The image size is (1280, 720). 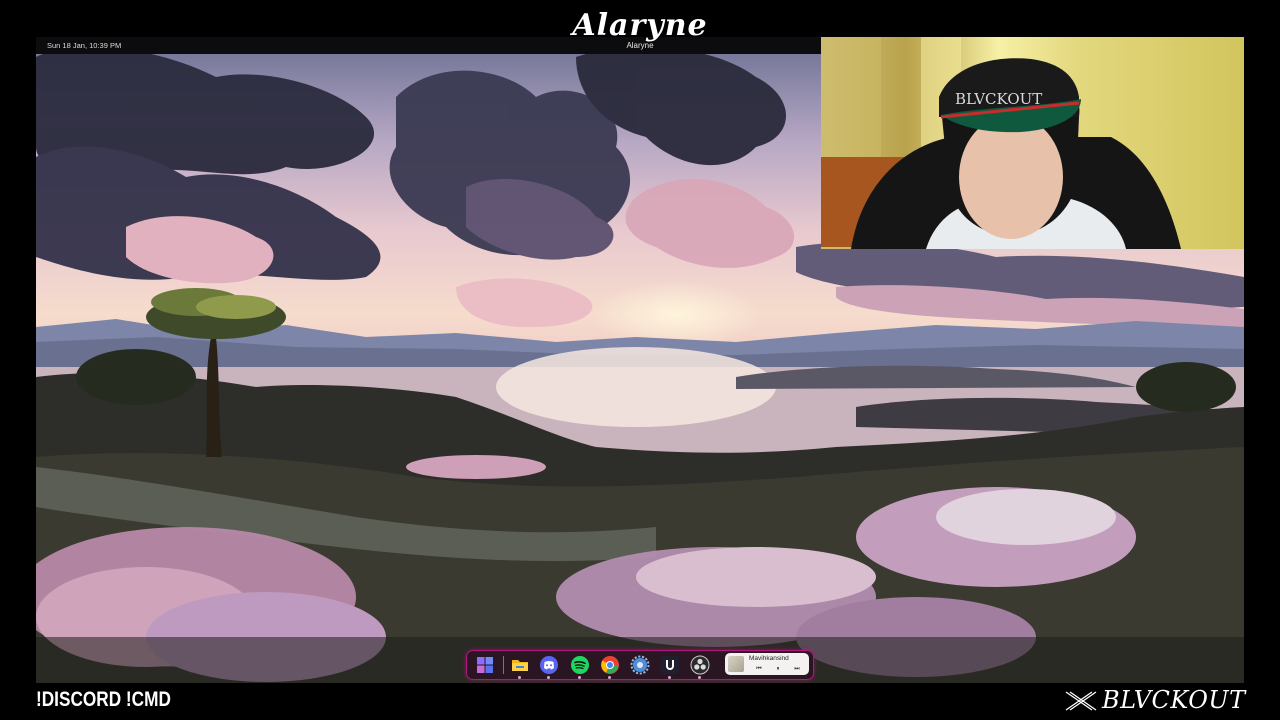 I want to click on webcam-feed: BLVCKOUT, so click(x=1032, y=143).